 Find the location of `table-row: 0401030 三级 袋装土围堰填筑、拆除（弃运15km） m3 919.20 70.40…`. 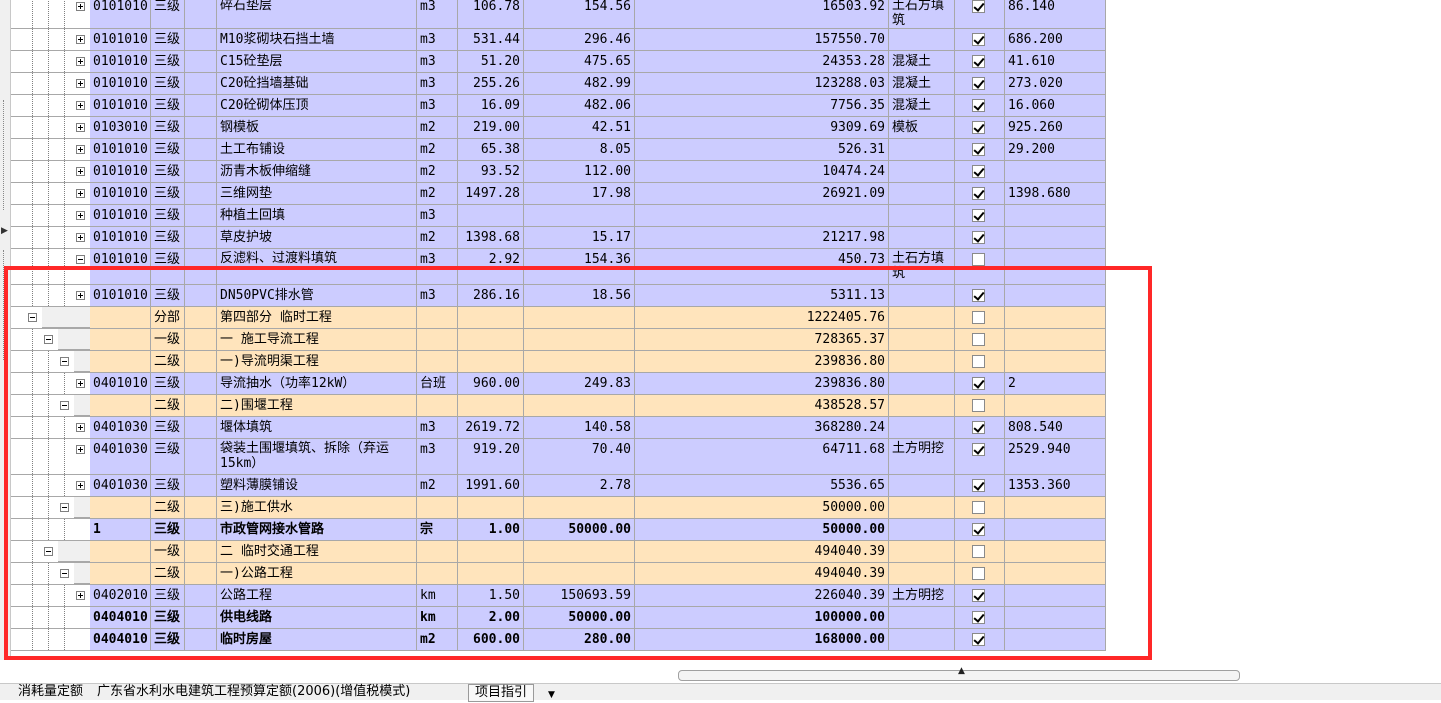

table-row: 0401030 三级 袋装土围堰填筑、拆除（弃运15km） m3 919.20 70.40… is located at coordinates (558, 457).